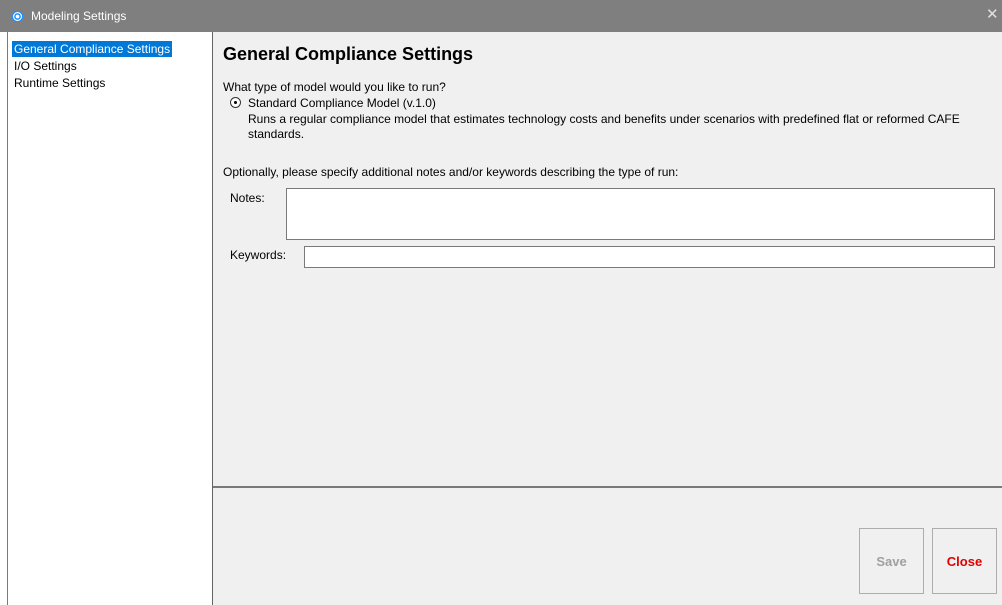 The height and width of the screenshot is (605, 1002). Describe the element at coordinates (994, 16) in the screenshot. I see `window-close-icon: ✕` at that location.